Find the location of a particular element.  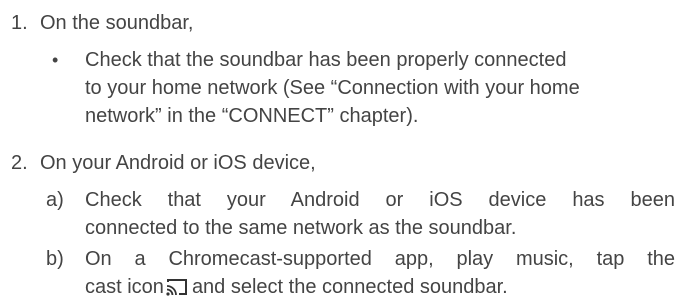

step-text: On the soundbar, is located at coordinates (117, 23).